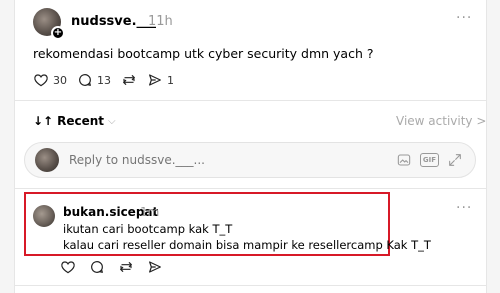 The height and width of the screenshot is (293, 500). I want to click on share-button: 1, so click(160, 80).